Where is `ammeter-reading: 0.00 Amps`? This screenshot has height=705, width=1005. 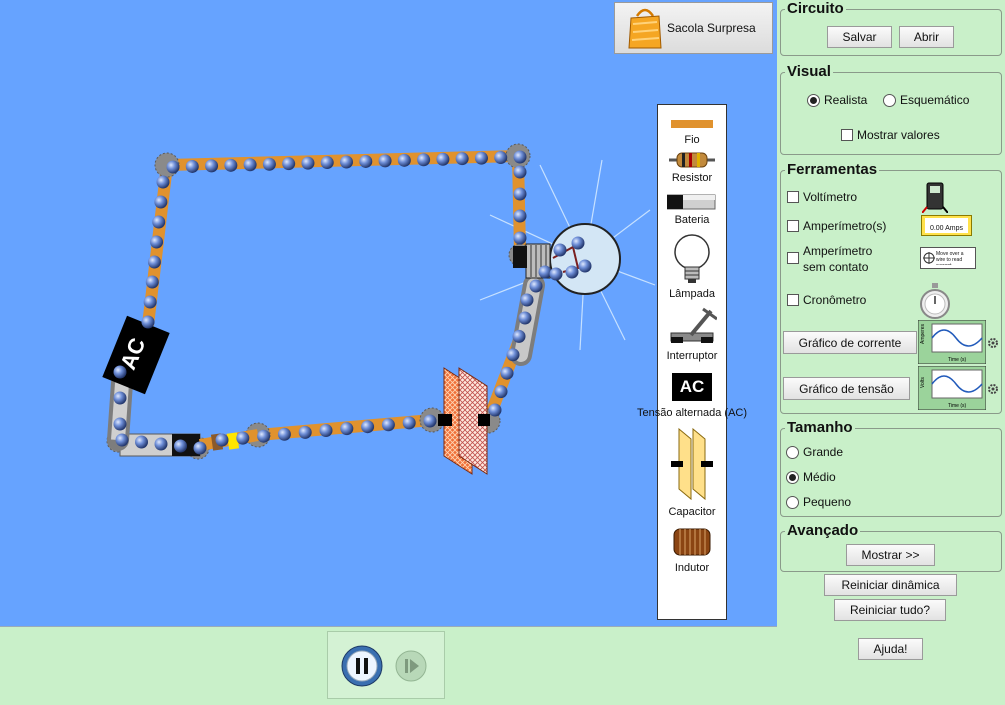 ammeter-reading: 0.00 Amps is located at coordinates (946, 225).